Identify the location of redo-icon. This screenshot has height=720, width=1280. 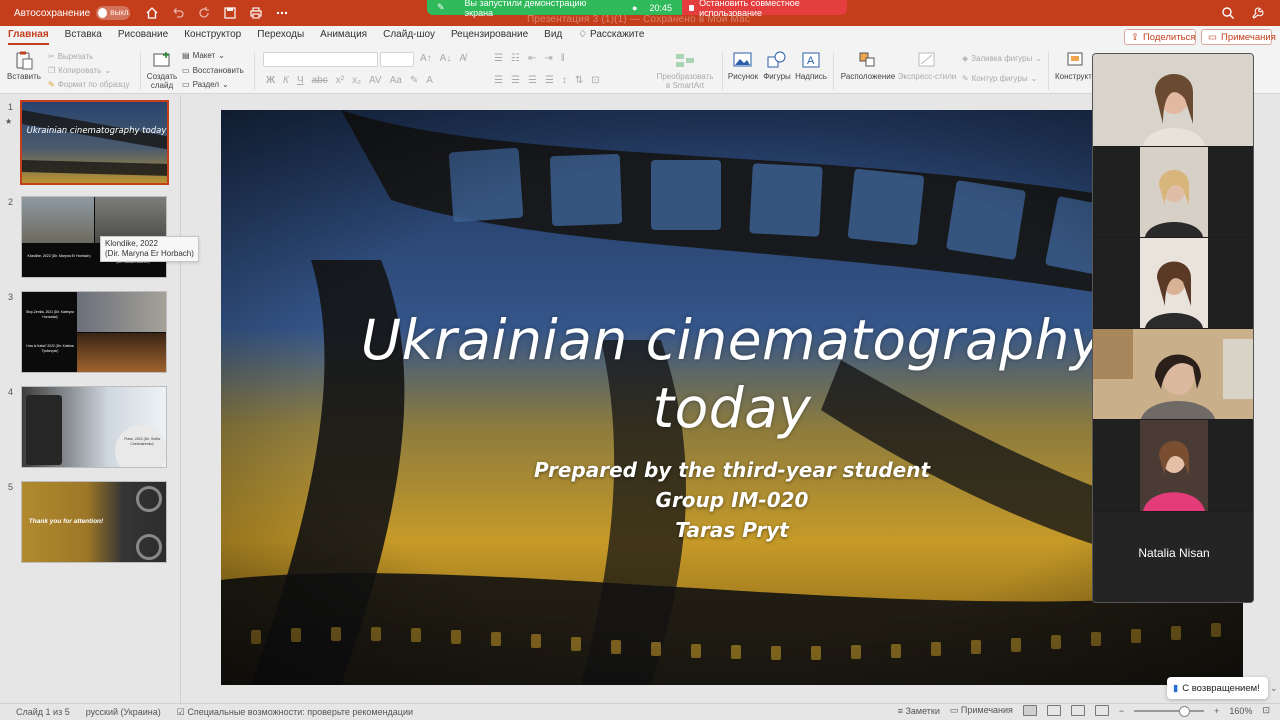
(204, 13).